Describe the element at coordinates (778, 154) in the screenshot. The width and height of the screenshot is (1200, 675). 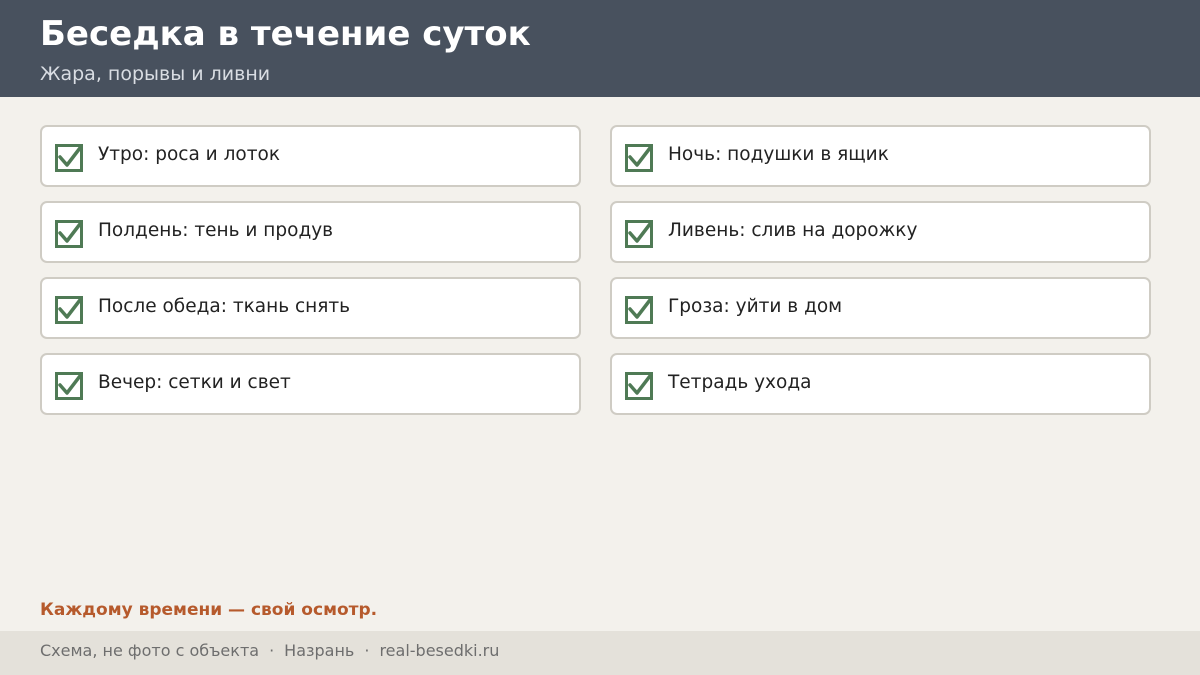
I see `checklist-item-label: Ночь: подушки в ящик` at that location.